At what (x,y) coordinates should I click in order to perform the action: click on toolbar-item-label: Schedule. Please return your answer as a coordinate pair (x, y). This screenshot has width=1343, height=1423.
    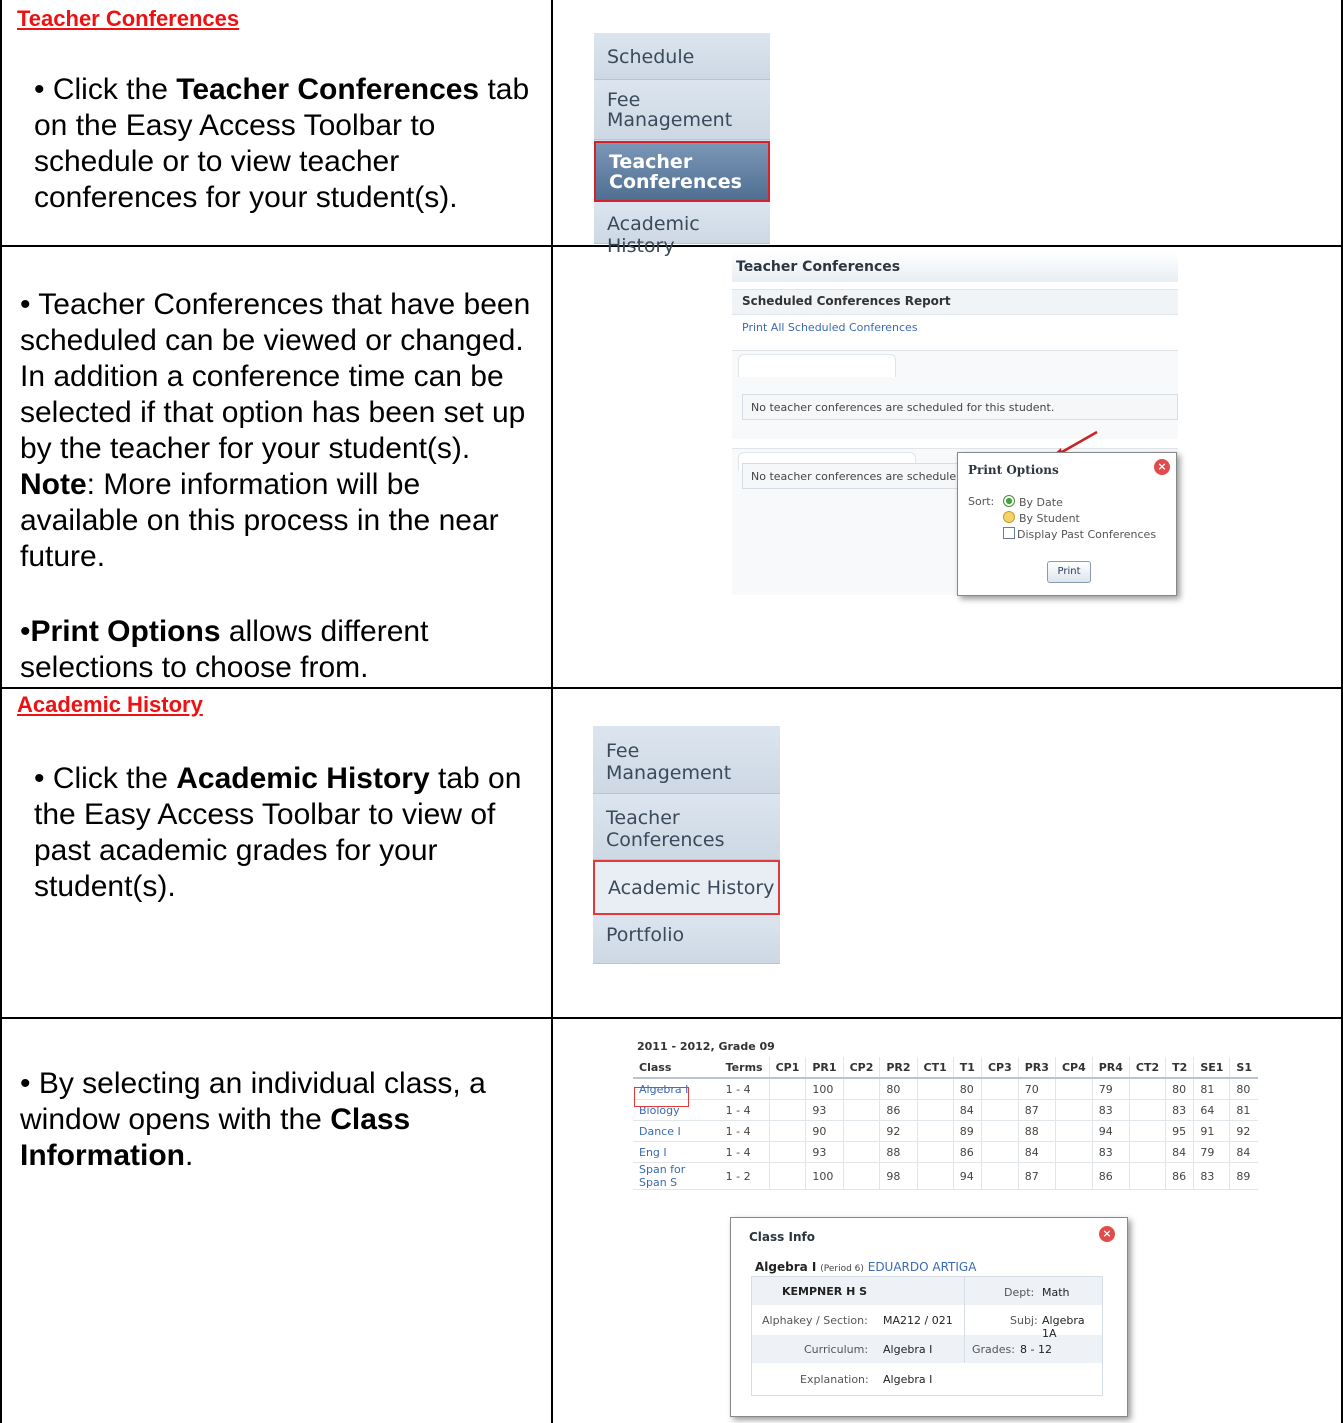
    Looking at the image, I should click on (651, 57).